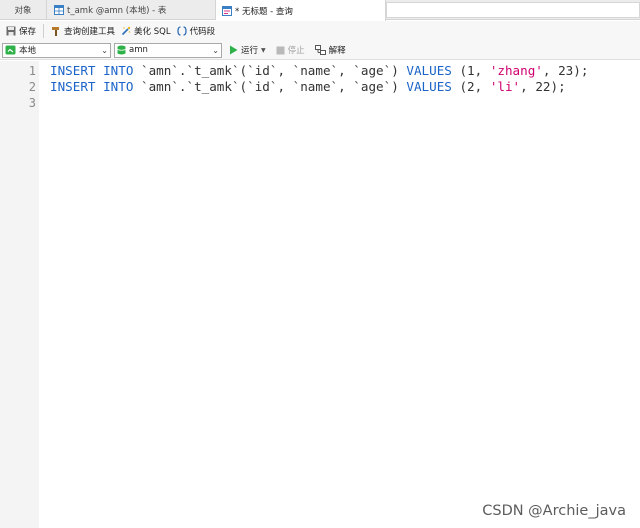 This screenshot has width=640, height=528. I want to click on explain-label: 解释, so click(337, 51).